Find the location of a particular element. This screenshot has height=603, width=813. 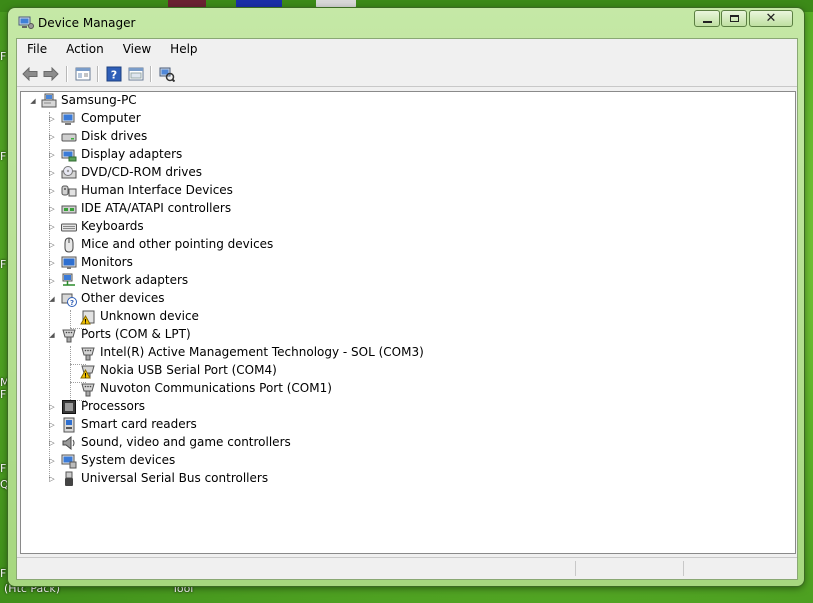

tree-device: Nuvoton Communications Port (COM1) is located at coordinates (408, 389).